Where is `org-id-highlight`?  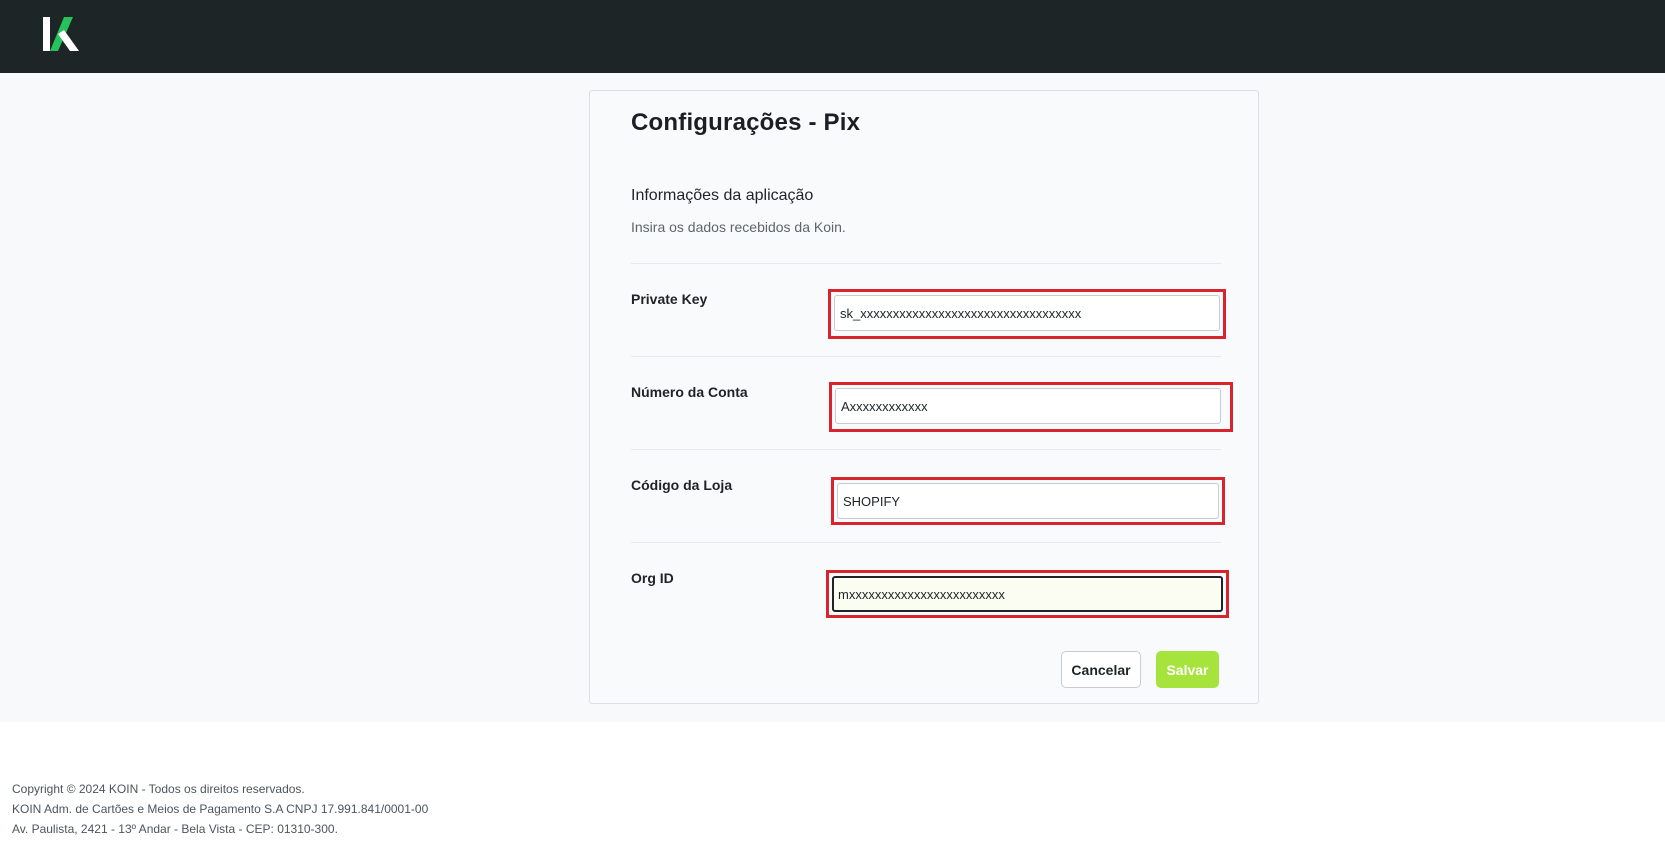
org-id-highlight is located at coordinates (1027, 594).